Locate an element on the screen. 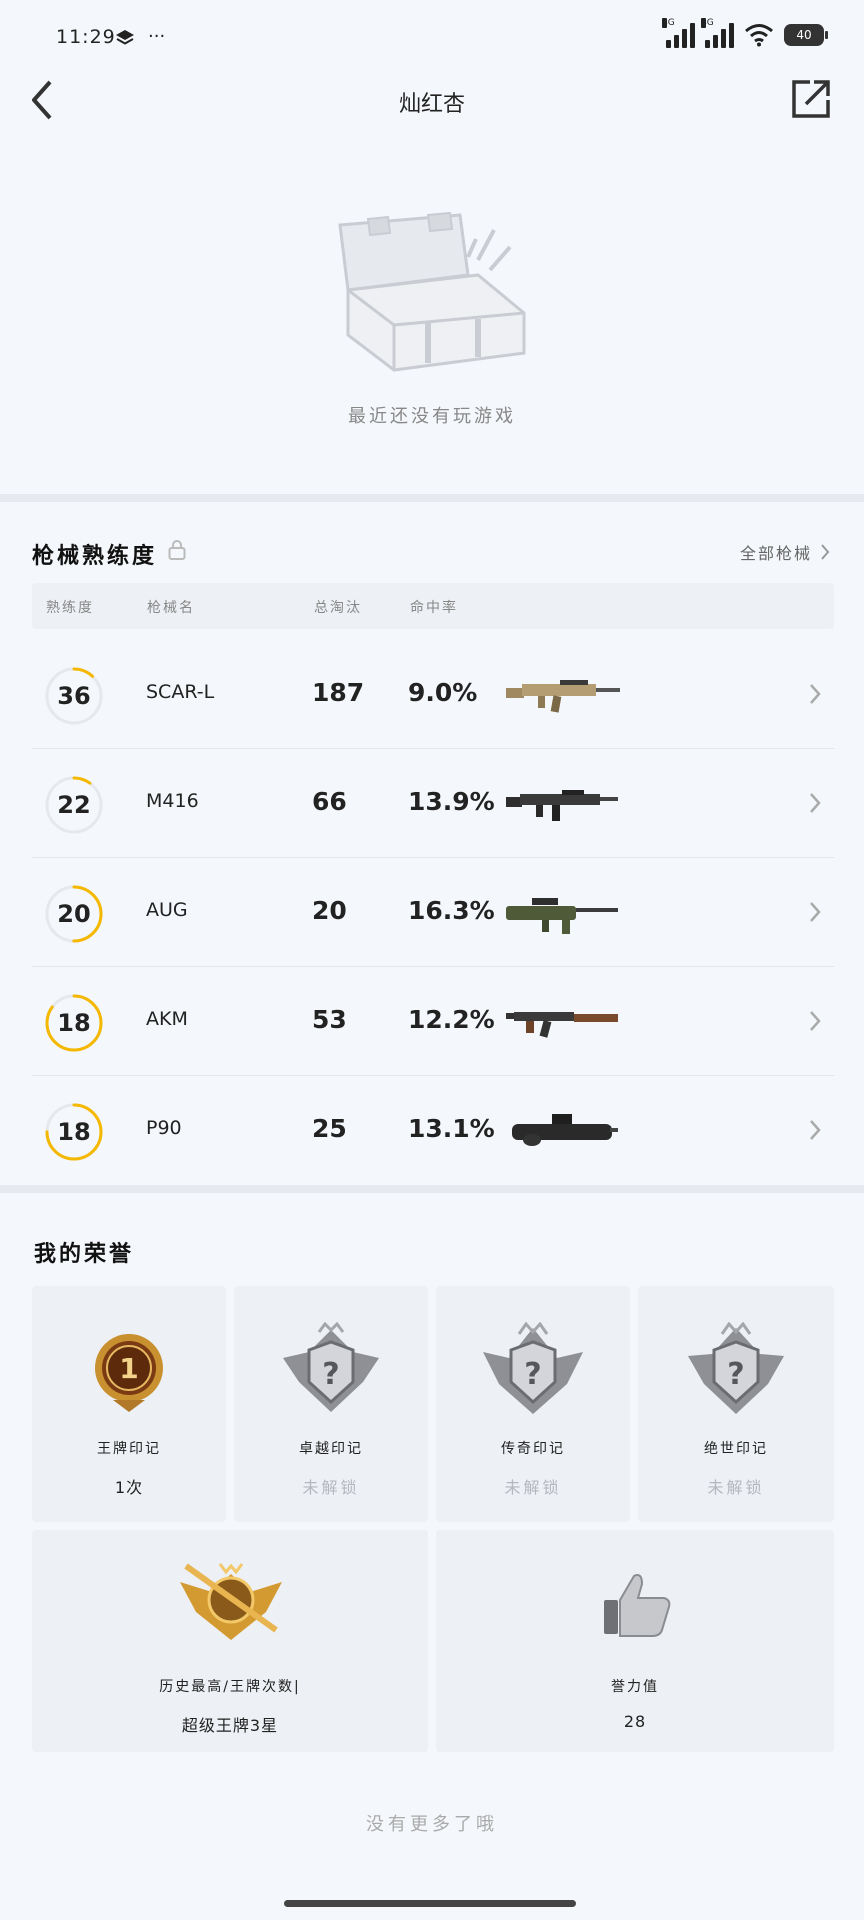 This screenshot has height=1920, width=864. status-time: 11:29 is located at coordinates (86, 37).